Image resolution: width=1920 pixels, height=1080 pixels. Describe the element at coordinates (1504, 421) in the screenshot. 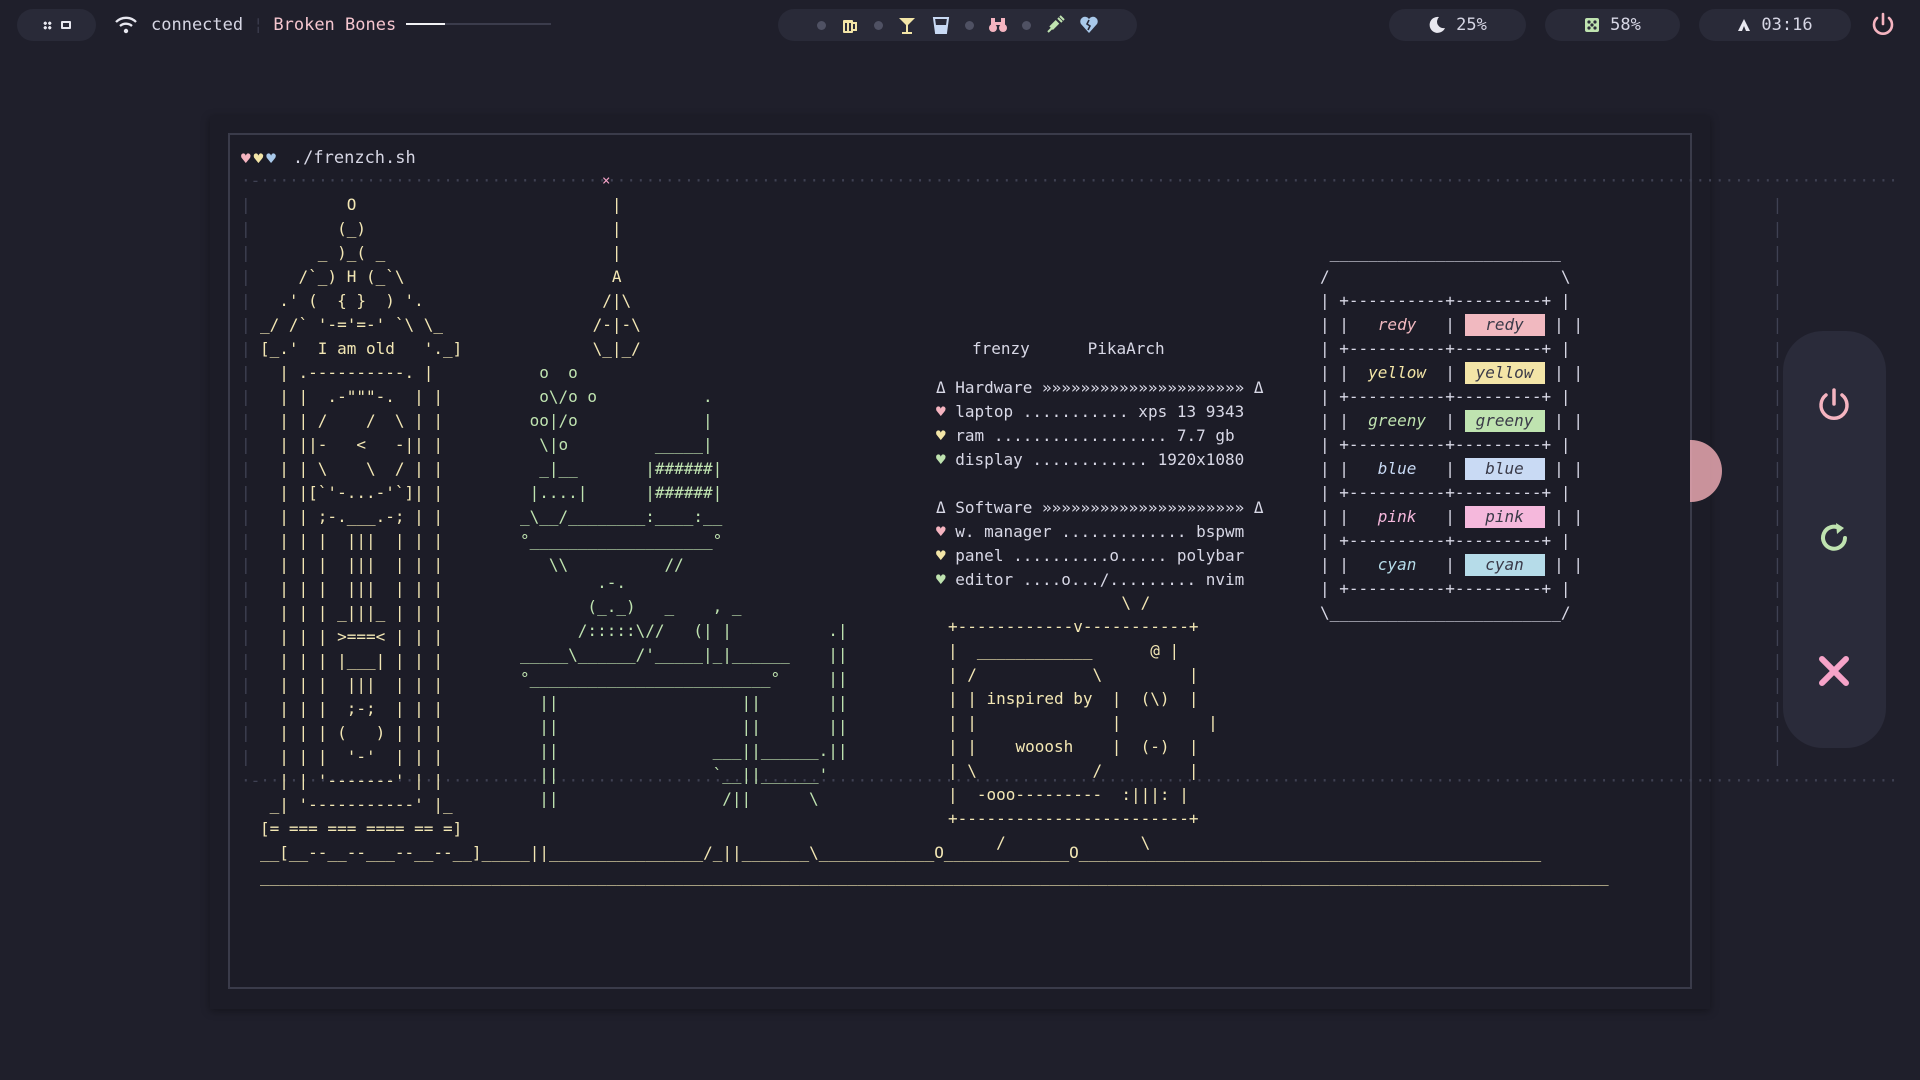

I see `swatch-box: greeny` at that location.